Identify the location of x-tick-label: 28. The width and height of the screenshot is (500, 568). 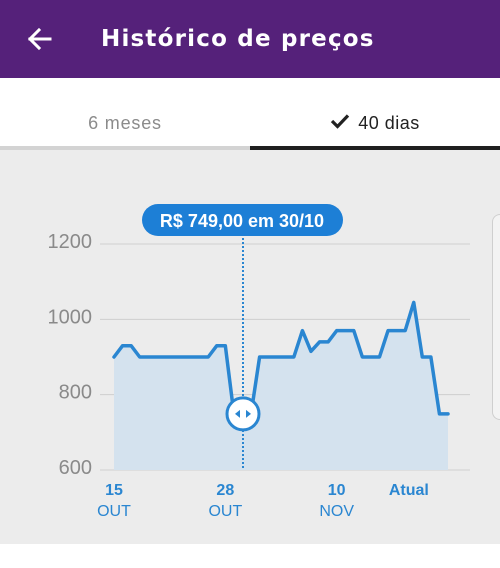
(225, 490).